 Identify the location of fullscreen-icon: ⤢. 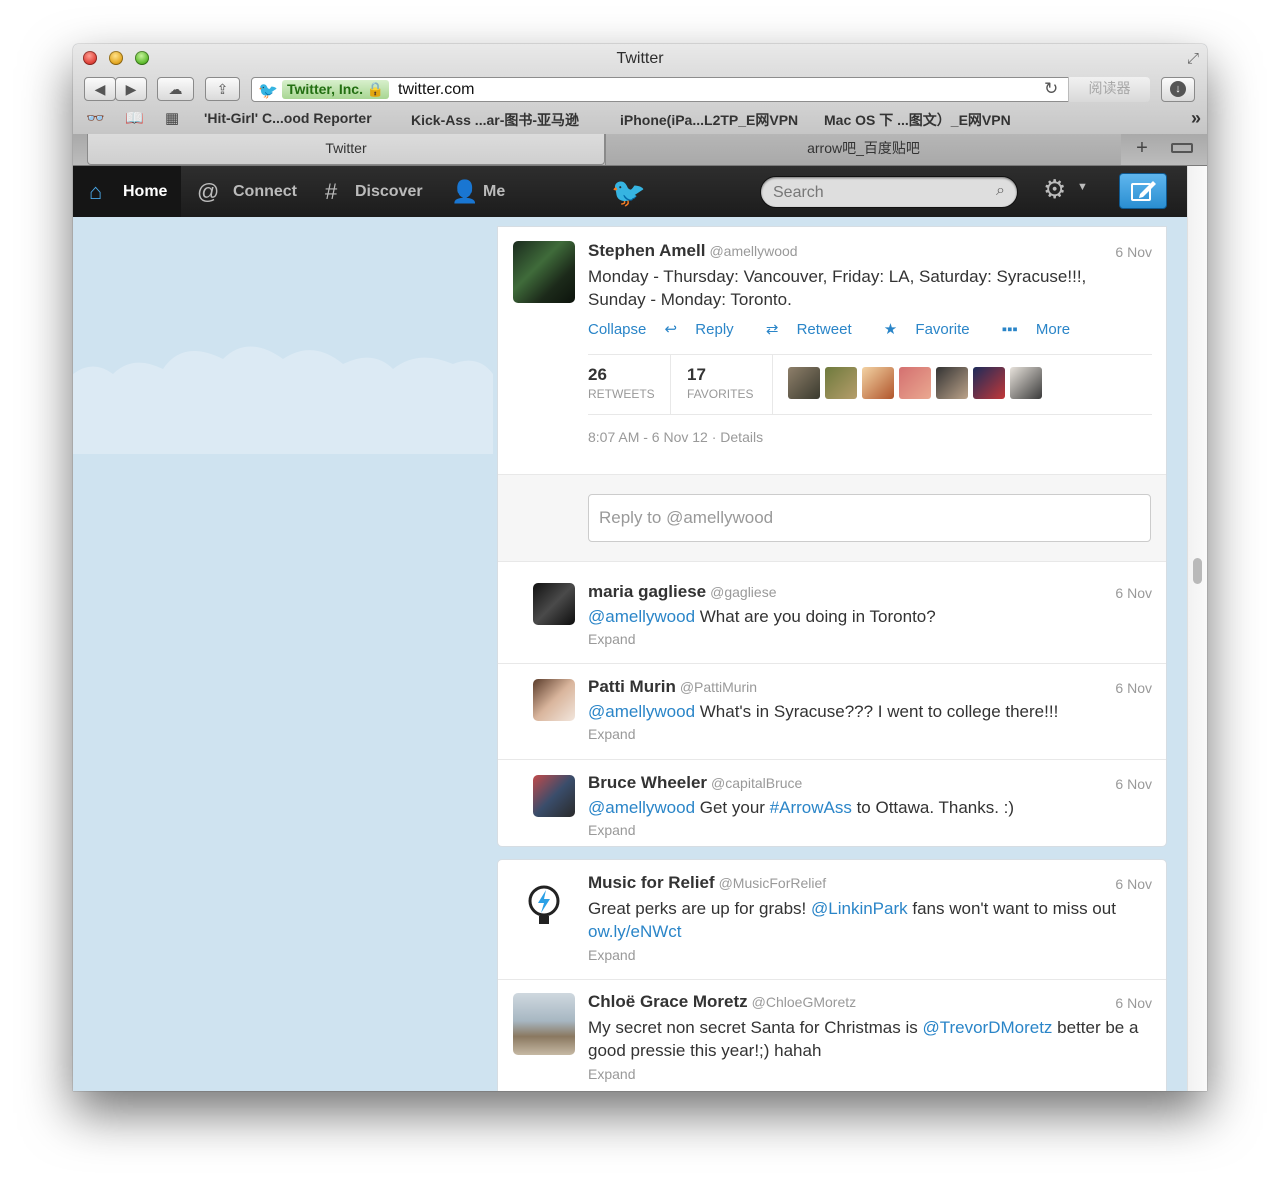
(1193, 58).